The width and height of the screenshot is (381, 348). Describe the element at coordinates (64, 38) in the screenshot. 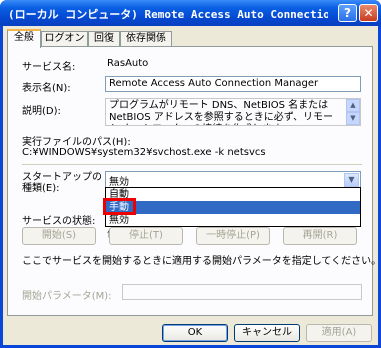

I see `tab-logon: ログオン` at that location.